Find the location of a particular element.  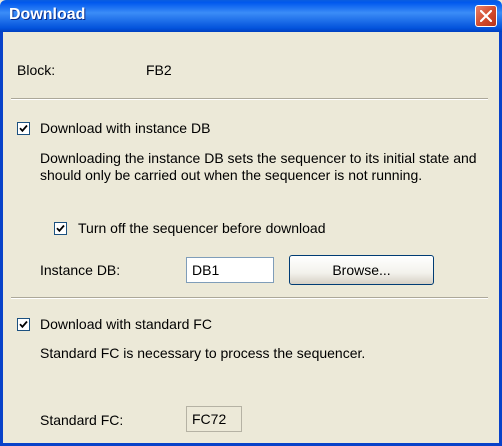

title-bar: Download is located at coordinates (251, 16).